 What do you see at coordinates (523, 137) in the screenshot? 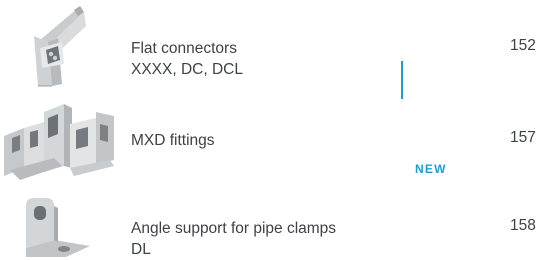
I see `page-number: 157` at bounding box center [523, 137].